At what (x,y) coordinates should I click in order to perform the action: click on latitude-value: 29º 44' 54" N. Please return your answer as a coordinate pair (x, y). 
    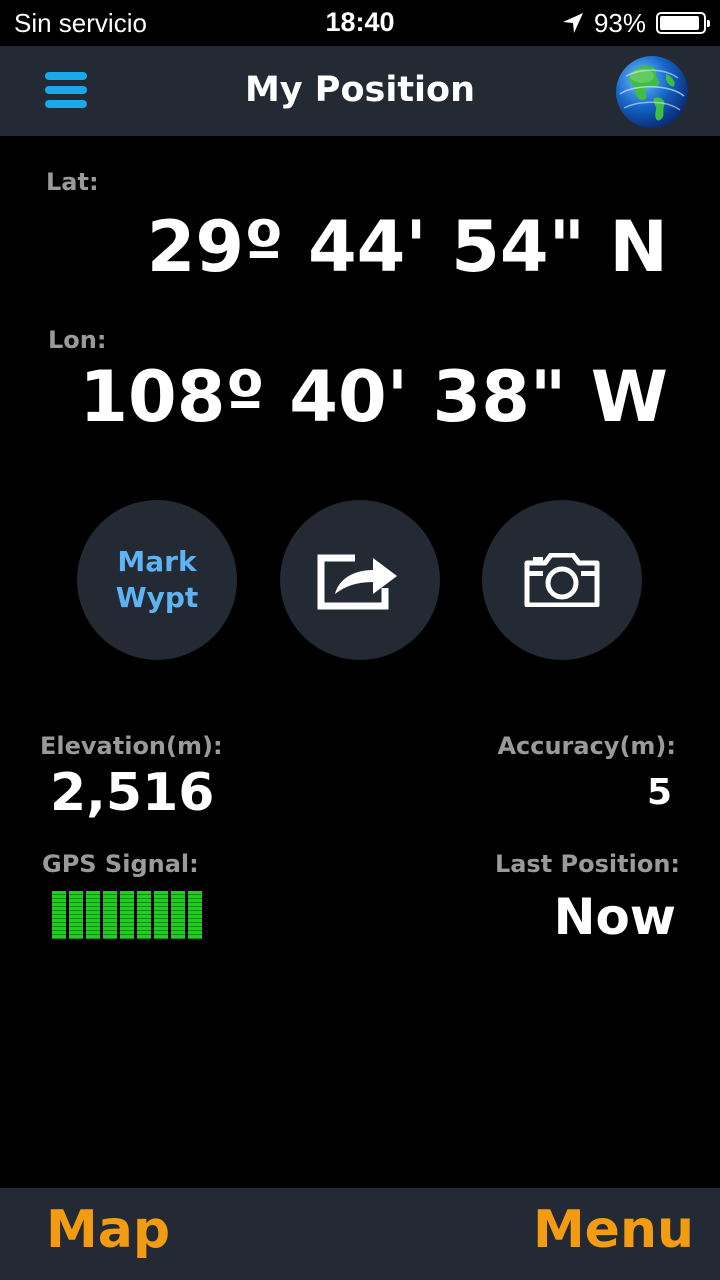
    Looking at the image, I should click on (407, 247).